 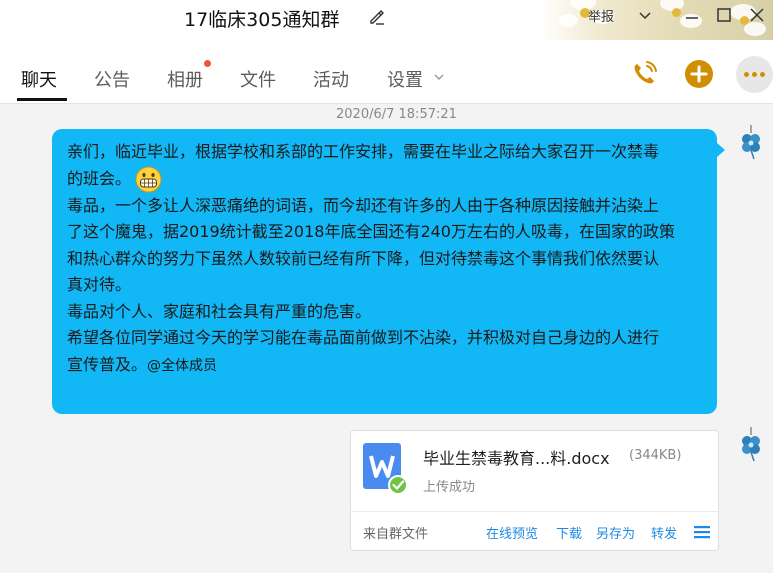 I want to click on message-line: 亲们，临近毕业，根据学校和系部的工作安排，需要在毕业之际给大家召开一次禁毒, so click(x=363, y=151).